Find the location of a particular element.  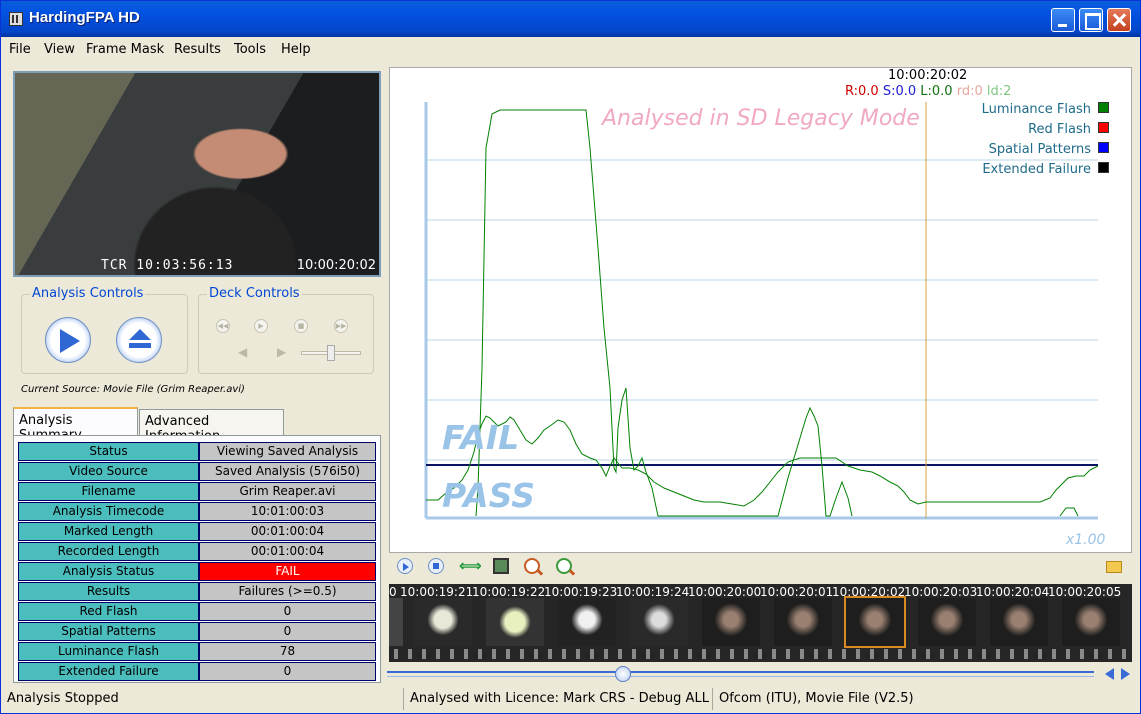

timeline-scroll-thumb is located at coordinates (623, 674).